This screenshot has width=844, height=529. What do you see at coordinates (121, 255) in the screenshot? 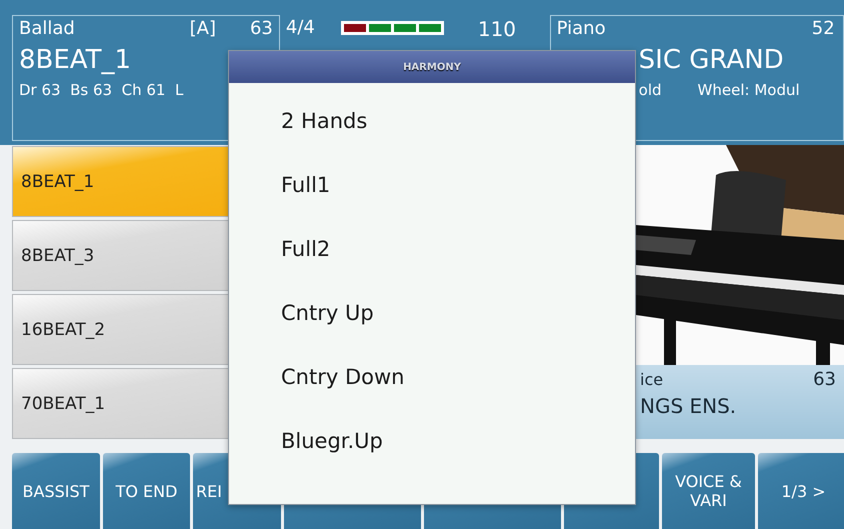
I see `style-item: 8BEAT_3` at bounding box center [121, 255].